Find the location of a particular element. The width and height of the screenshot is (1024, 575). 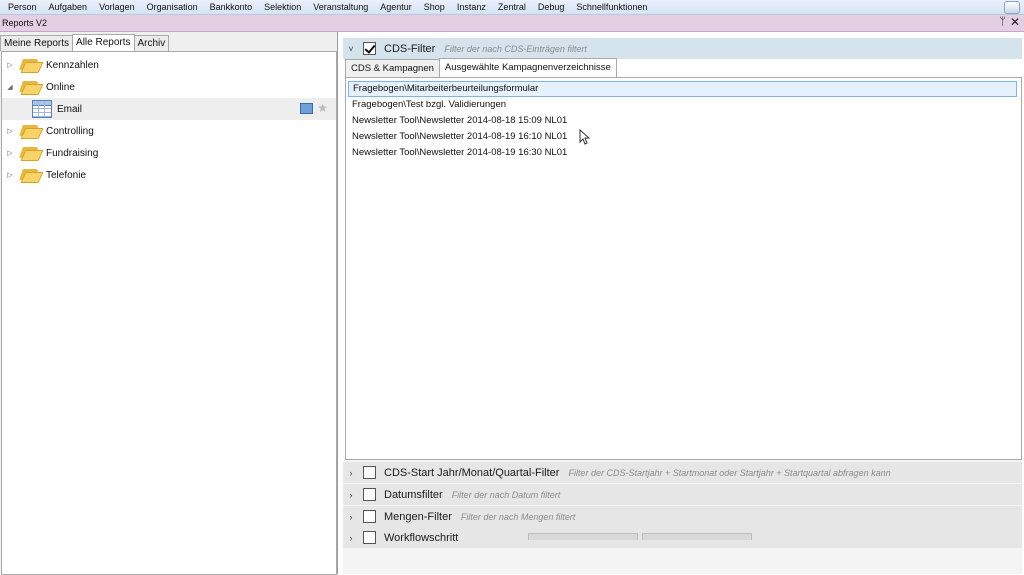

filter-title: CDS-Start Jahr/Monat/Quartal-Filter is located at coordinates (472, 472).